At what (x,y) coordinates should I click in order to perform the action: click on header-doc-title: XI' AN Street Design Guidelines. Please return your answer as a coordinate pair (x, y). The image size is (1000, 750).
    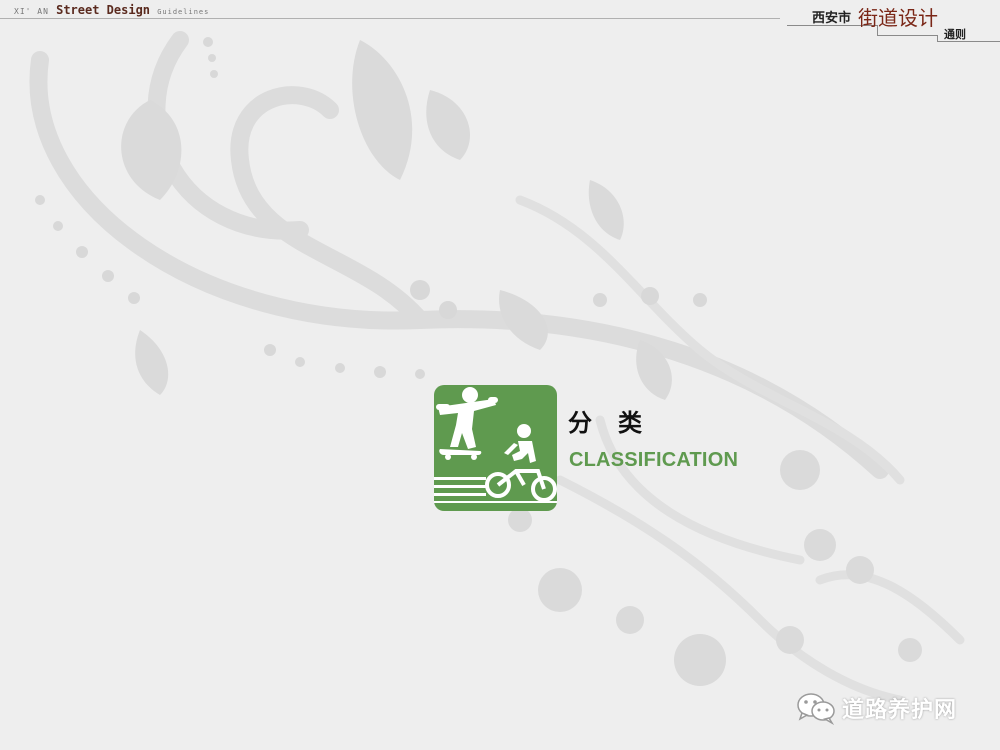
    Looking at the image, I should click on (111, 10).